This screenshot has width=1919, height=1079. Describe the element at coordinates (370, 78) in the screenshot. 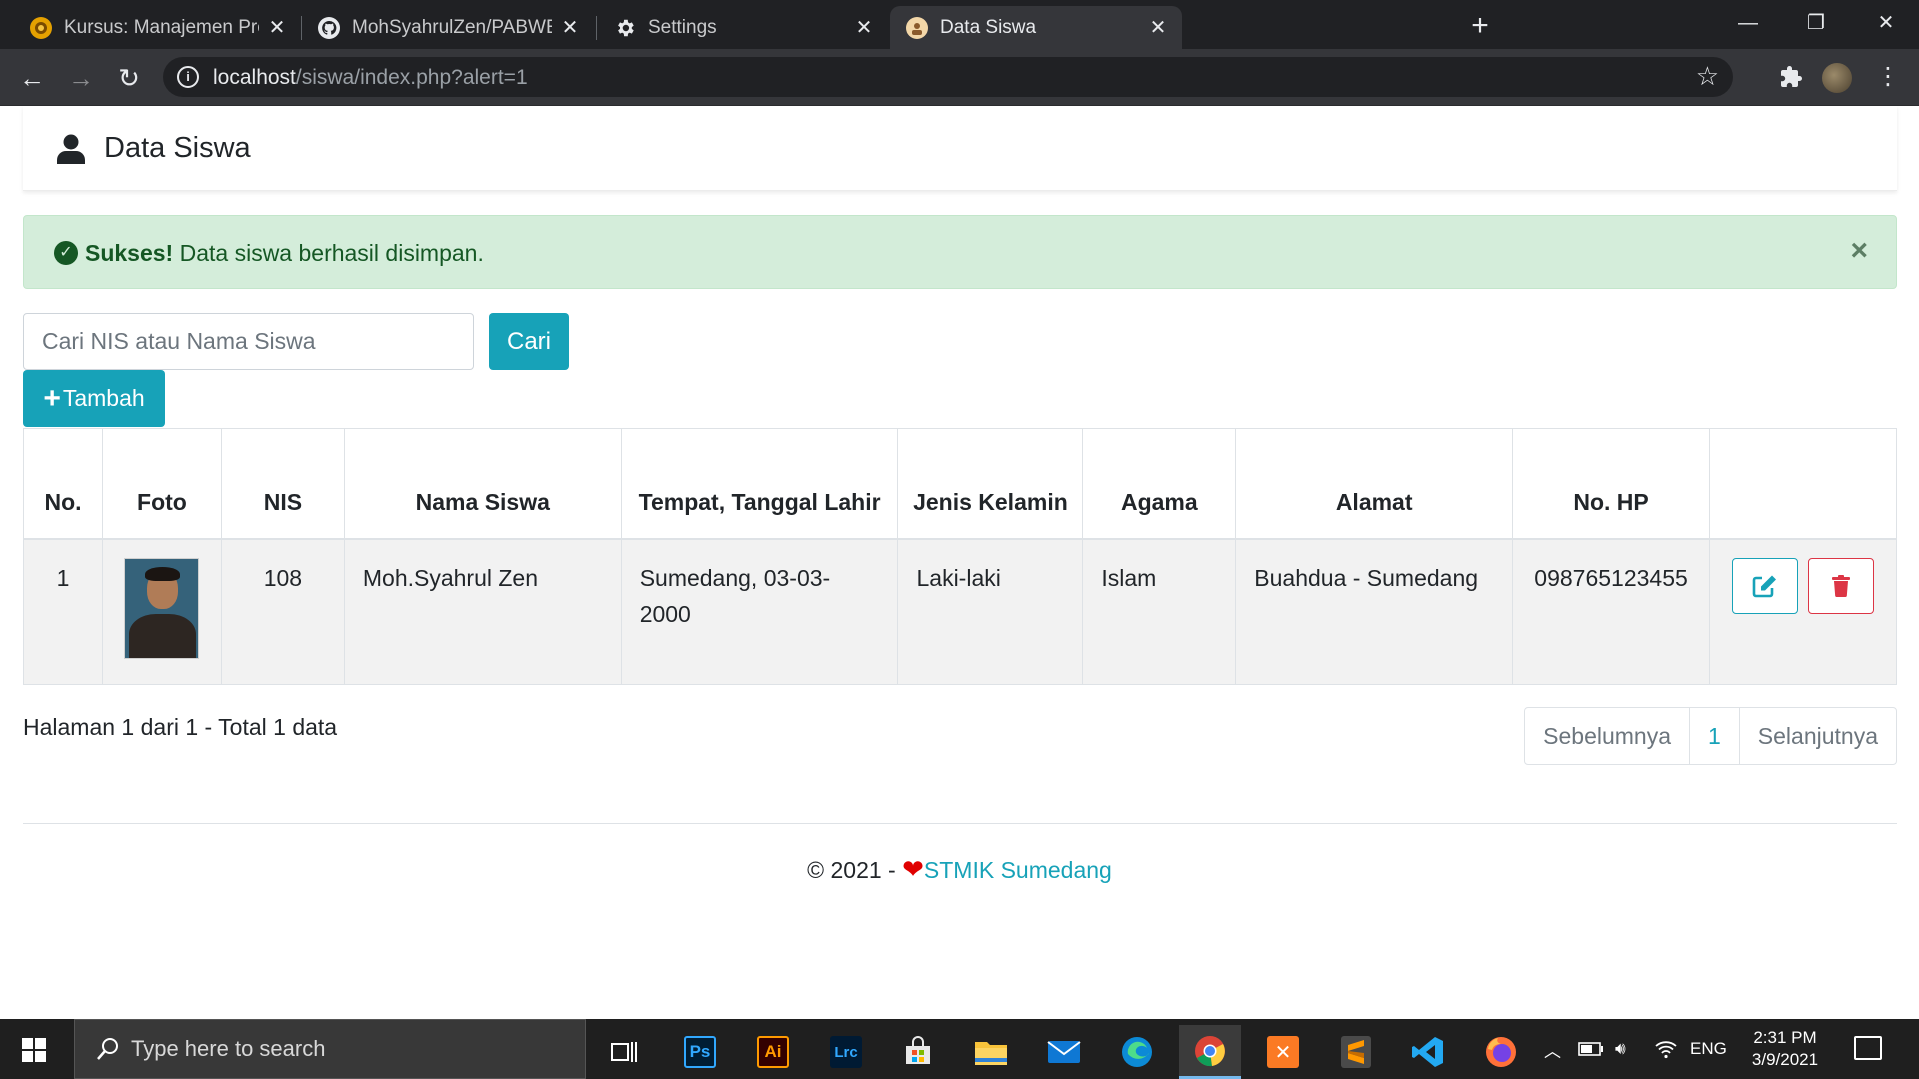

I see `url-text: localhost/siswa/index.php?alert=1` at that location.